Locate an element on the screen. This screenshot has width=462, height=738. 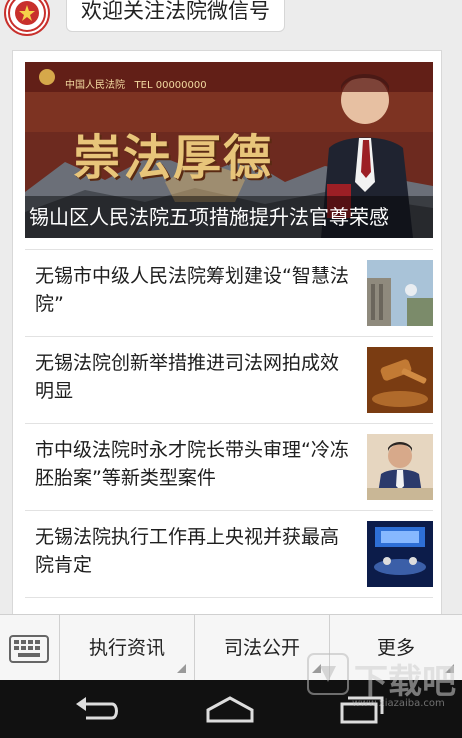
back-icon is located at coordinates (97, 709).